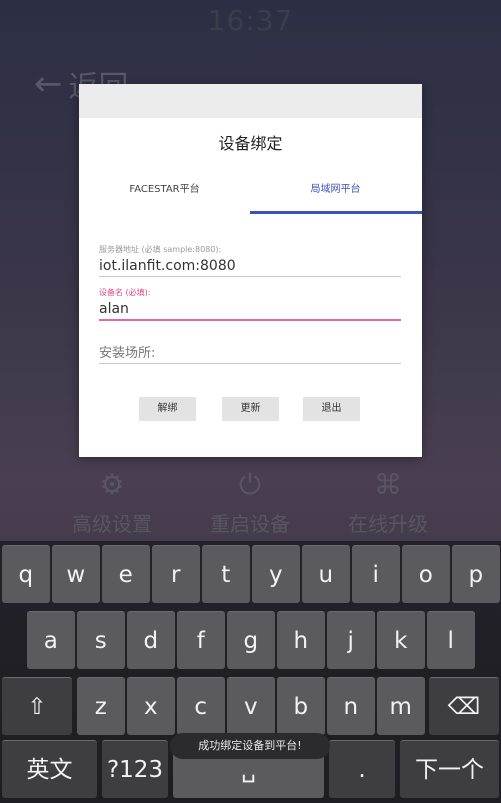 Image resolution: width=501 pixels, height=803 pixels. I want to click on key-n: n, so click(351, 706).